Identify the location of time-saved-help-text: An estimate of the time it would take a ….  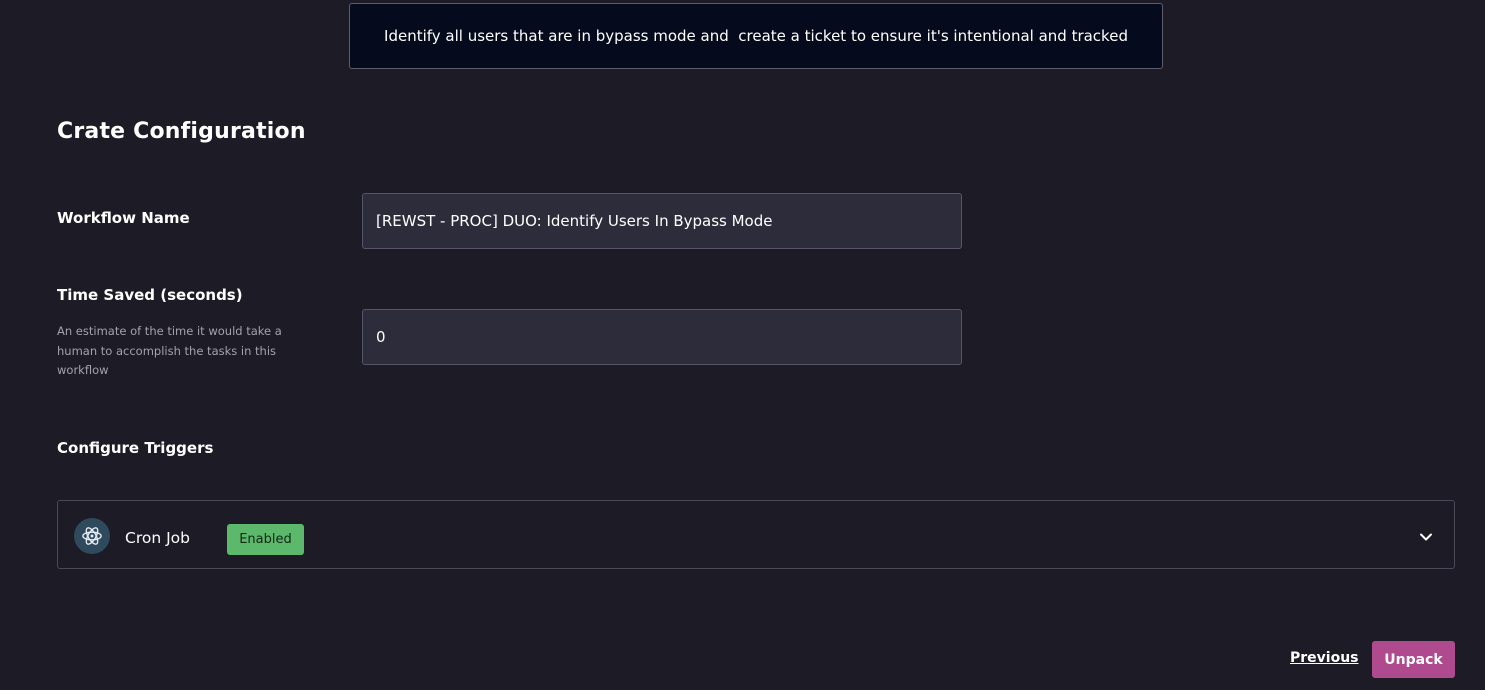
(169, 350).